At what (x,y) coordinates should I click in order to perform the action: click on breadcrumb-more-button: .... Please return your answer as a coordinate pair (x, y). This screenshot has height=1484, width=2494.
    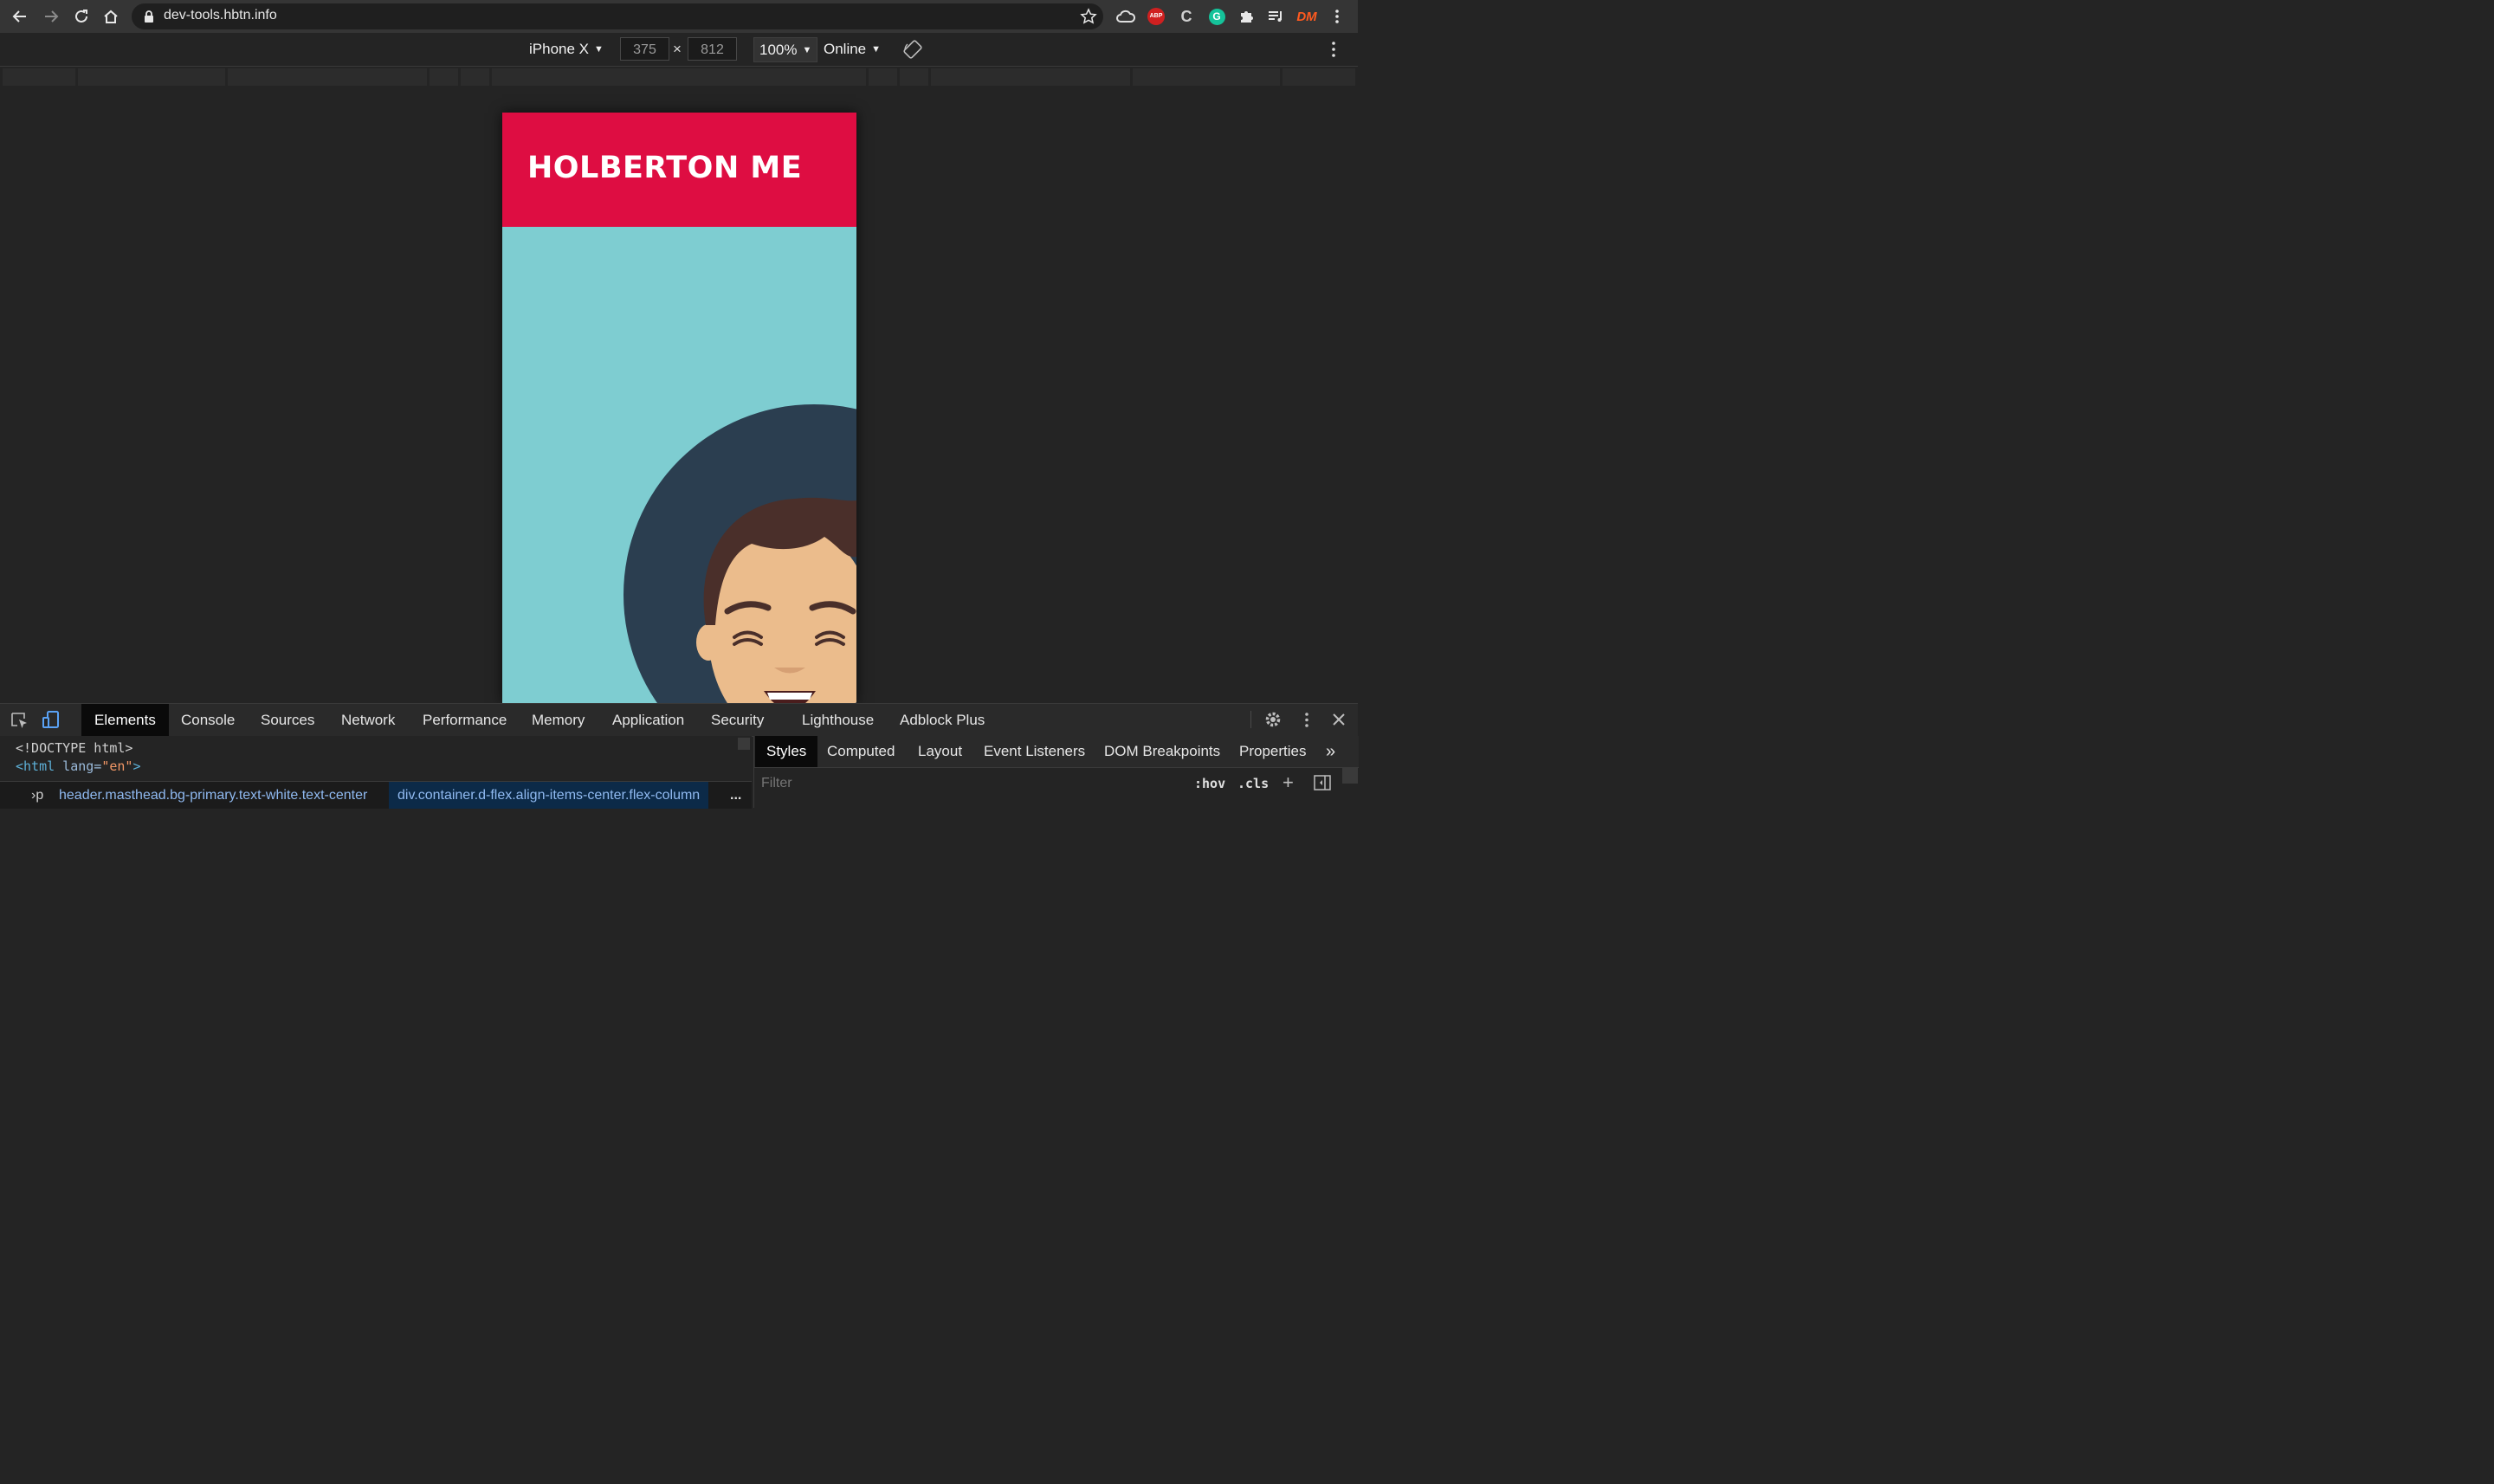
    Looking at the image, I should click on (735, 795).